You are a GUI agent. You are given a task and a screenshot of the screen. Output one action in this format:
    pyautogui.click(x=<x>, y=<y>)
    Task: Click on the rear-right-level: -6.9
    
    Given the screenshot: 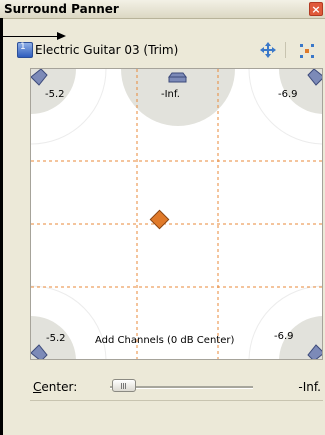 What is the action you would take?
    pyautogui.click(x=284, y=336)
    